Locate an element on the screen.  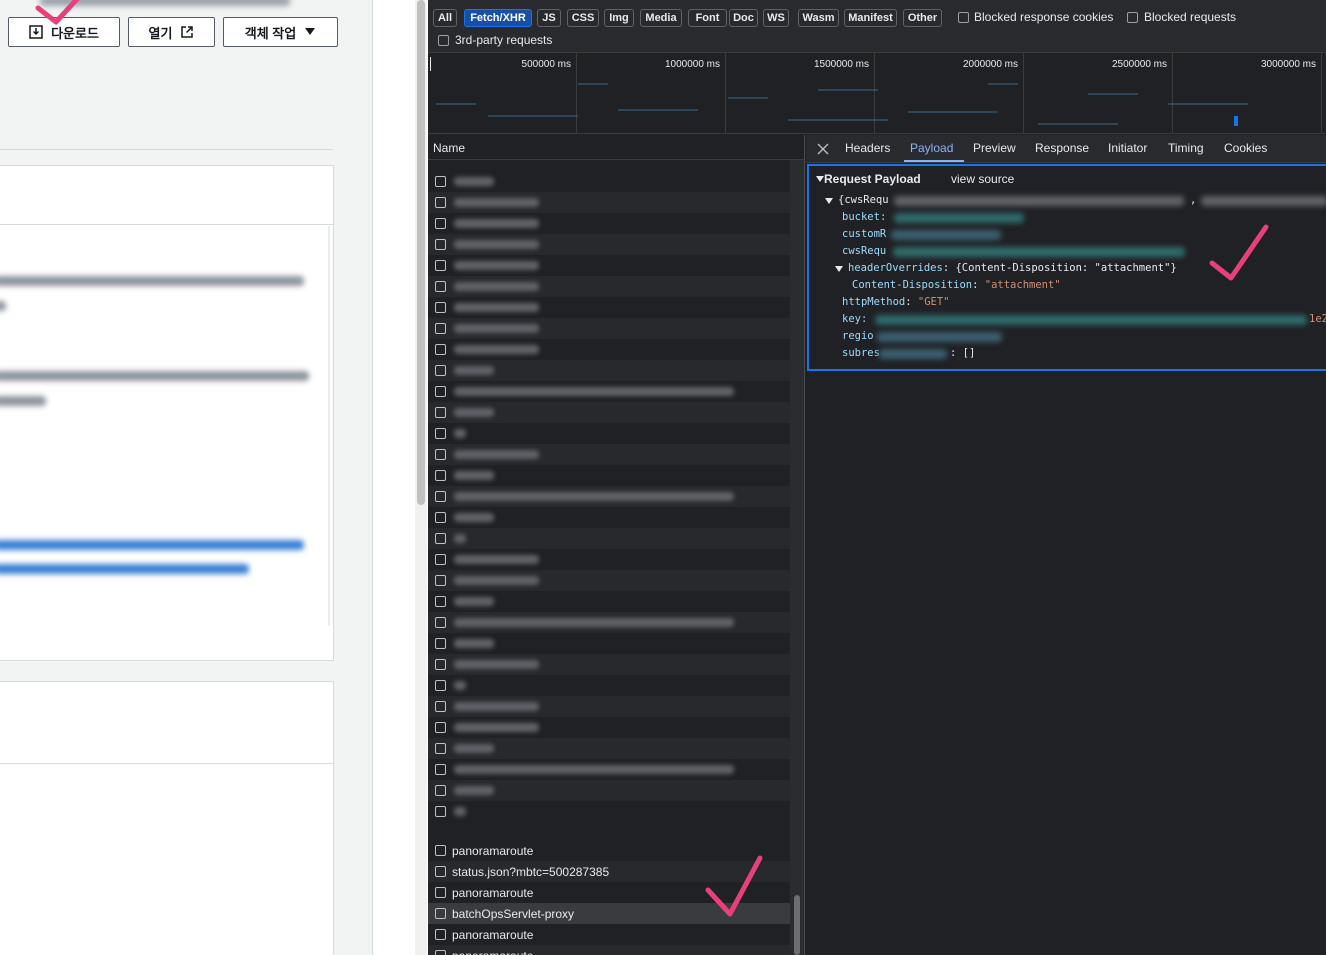
blocked-response-cookies-checkbox is located at coordinates (963, 17).